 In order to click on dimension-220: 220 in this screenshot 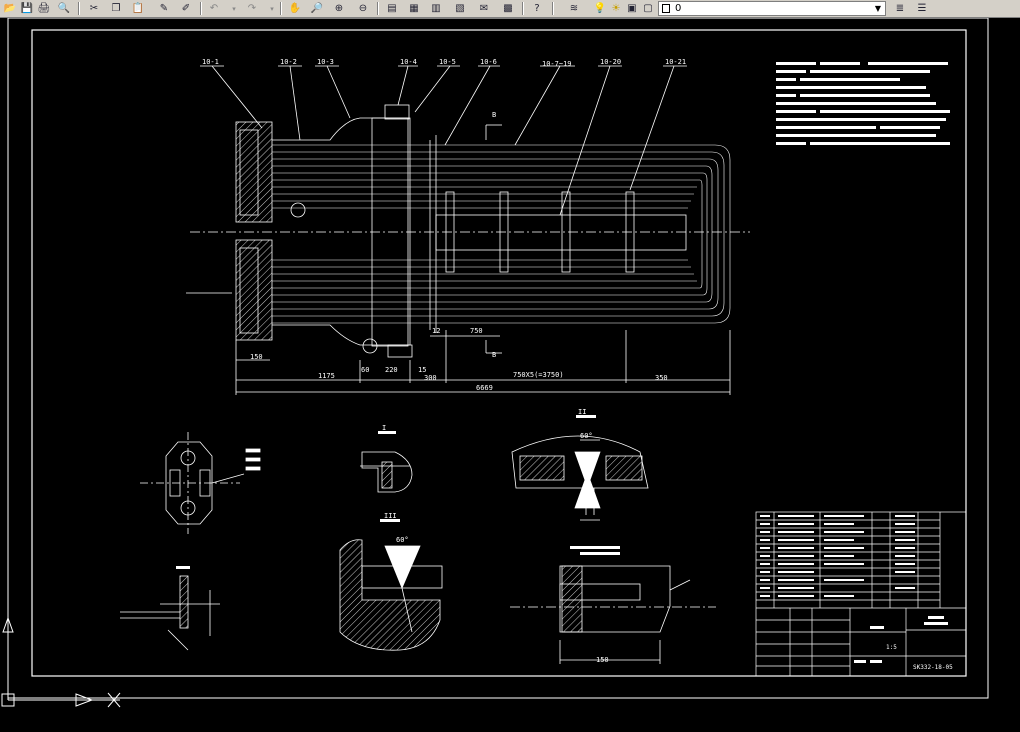, I will do `click(391, 370)`.